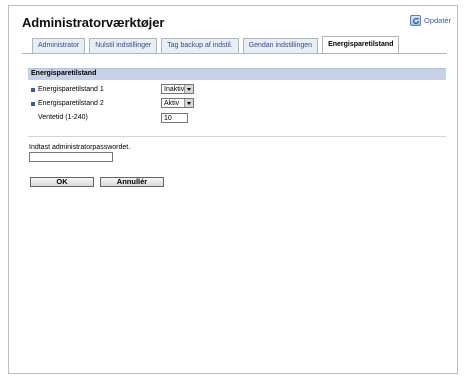 Image resolution: width=466 pixels, height=381 pixels. Describe the element at coordinates (80, 147) in the screenshot. I see `password-label: Indtast administratorpasswordet.` at that location.